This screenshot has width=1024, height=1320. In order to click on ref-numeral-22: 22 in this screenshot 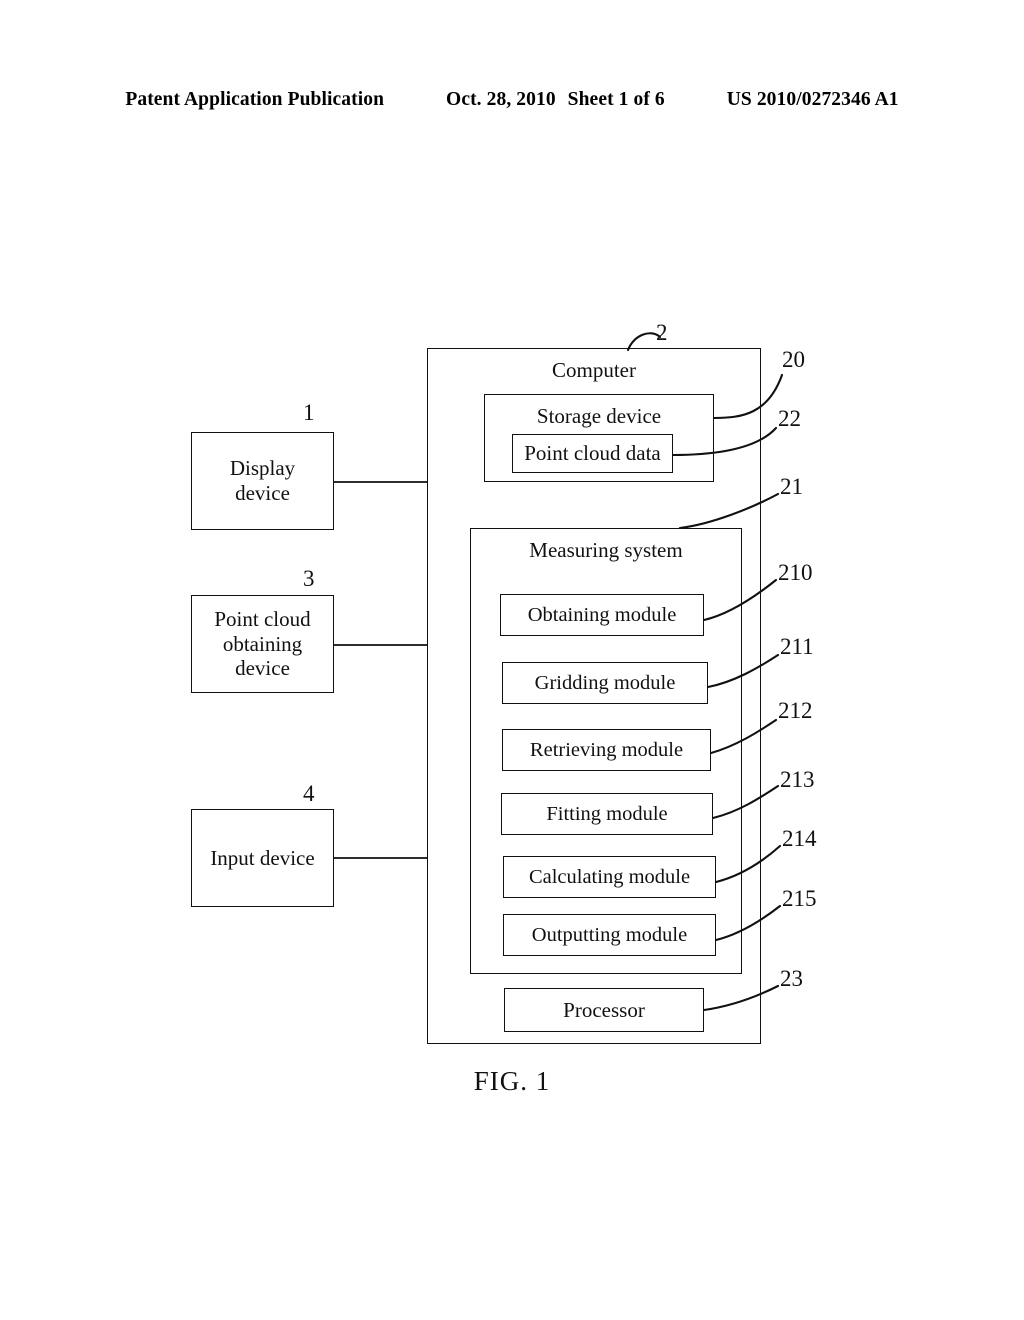, I will do `click(789, 418)`.